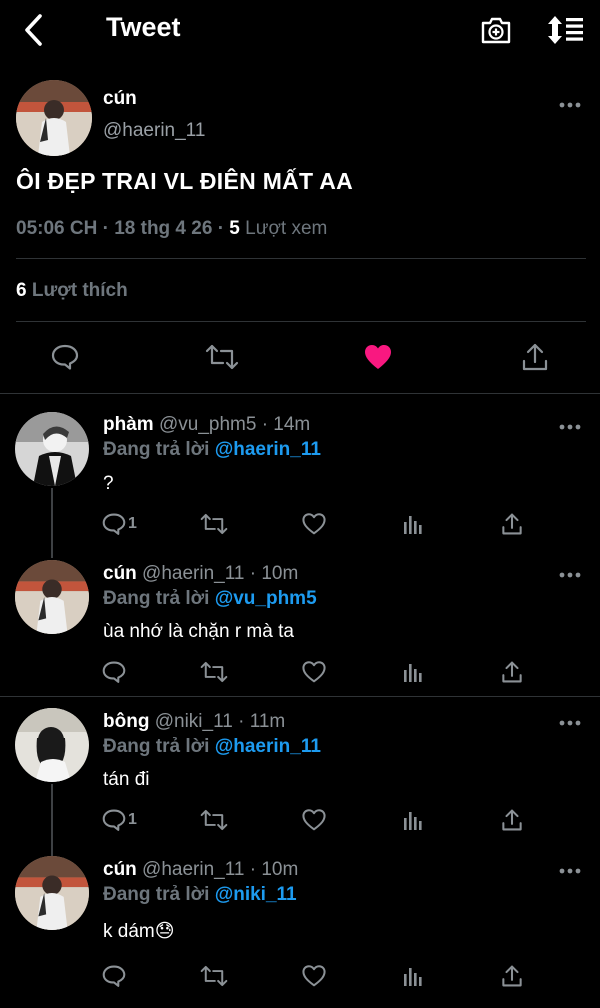 Image resolution: width=600 pixels, height=1008 pixels. Describe the element at coordinates (496, 30) in the screenshot. I see `camera-add-icon` at that location.